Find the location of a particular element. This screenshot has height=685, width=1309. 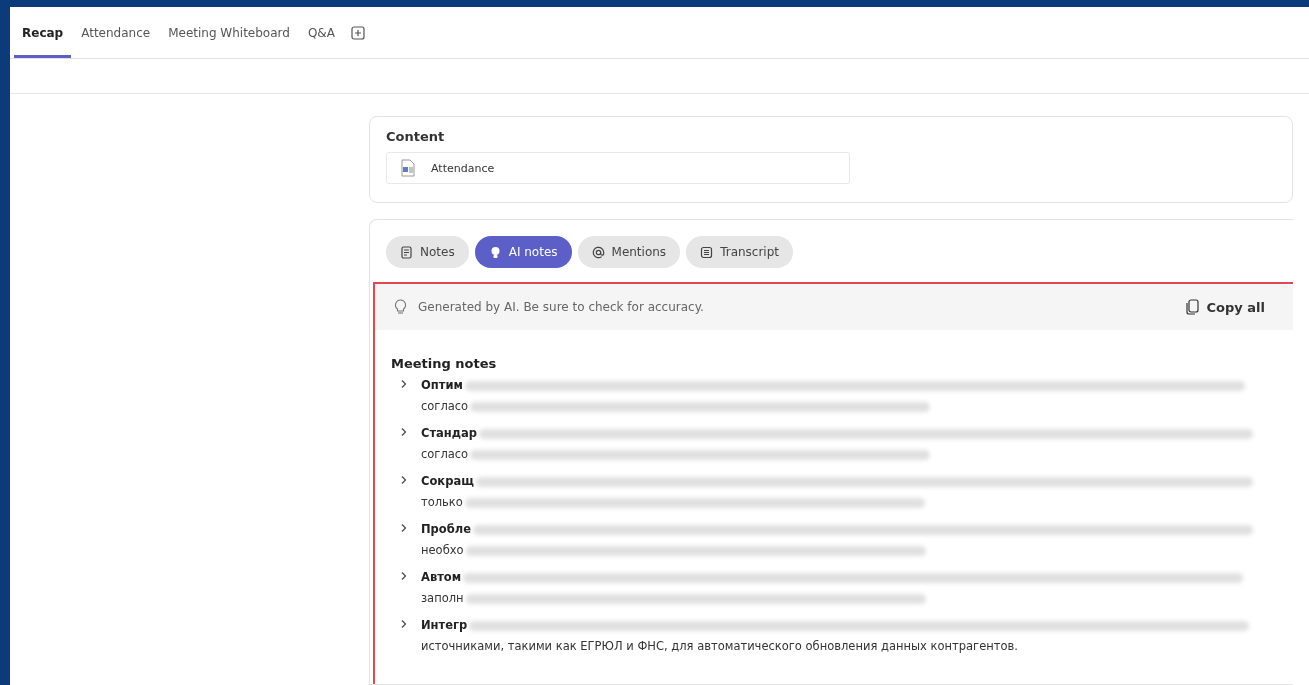

disclaimer-text: Generated by AI. Be sure to check for accuracy. is located at coordinates (561, 307).